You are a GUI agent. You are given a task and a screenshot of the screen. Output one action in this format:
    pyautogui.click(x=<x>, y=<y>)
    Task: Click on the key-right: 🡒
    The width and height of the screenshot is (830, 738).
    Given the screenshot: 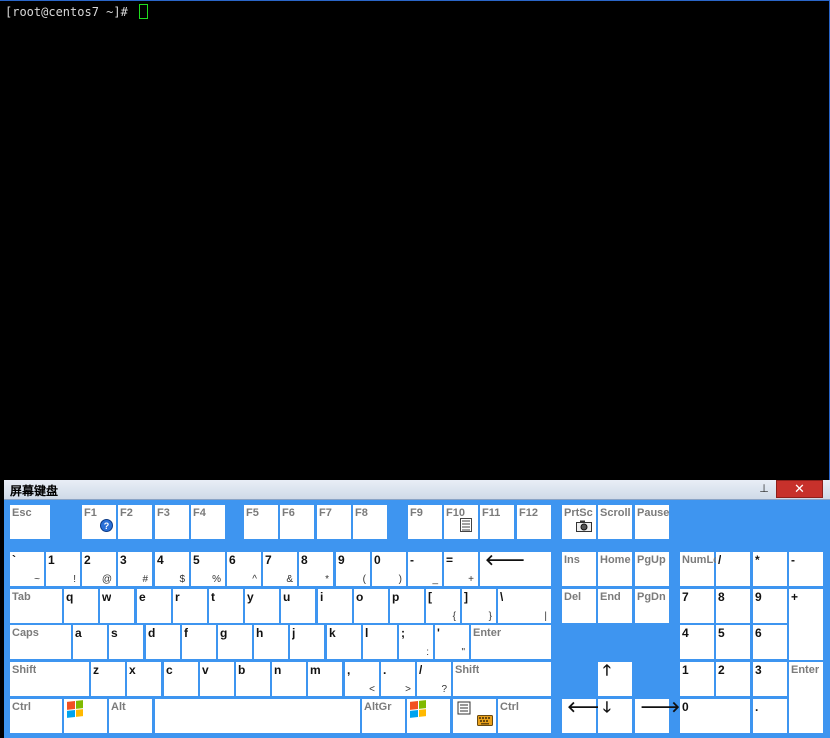 What is the action you would take?
    pyautogui.click(x=657, y=716)
    